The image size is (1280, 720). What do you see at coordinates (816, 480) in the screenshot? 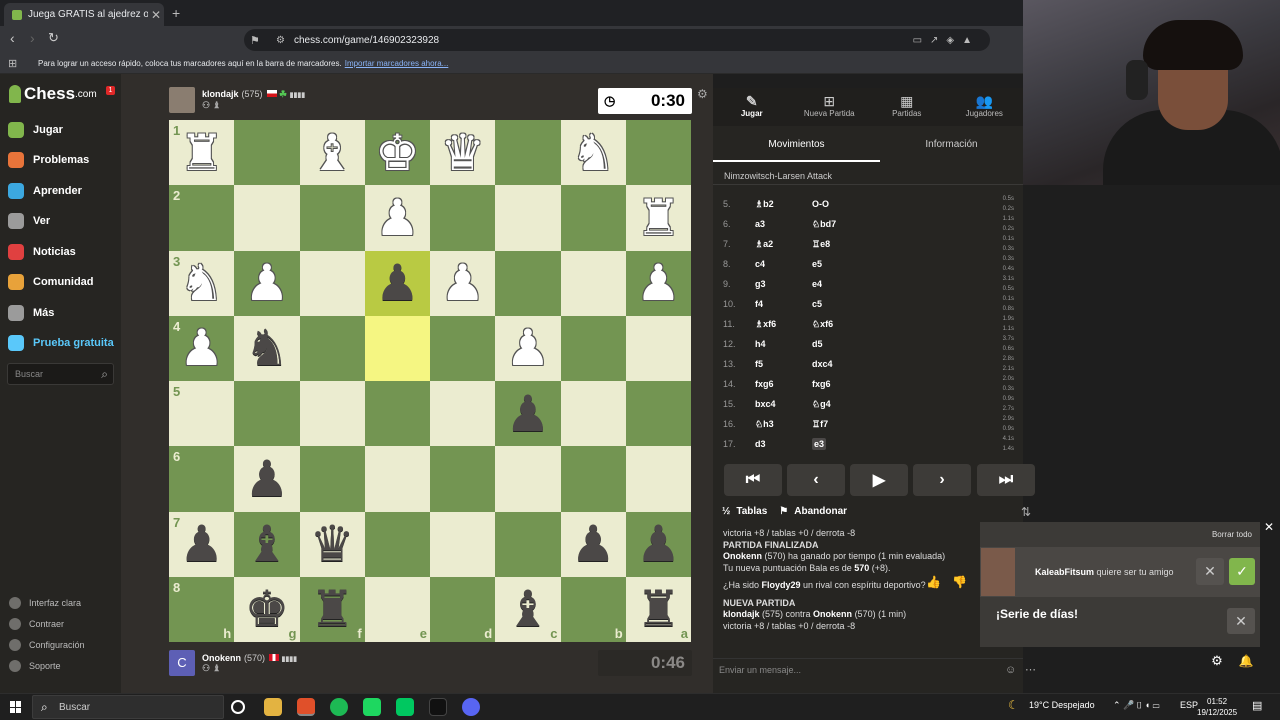
I see `previous-move-button: ‹` at bounding box center [816, 480].